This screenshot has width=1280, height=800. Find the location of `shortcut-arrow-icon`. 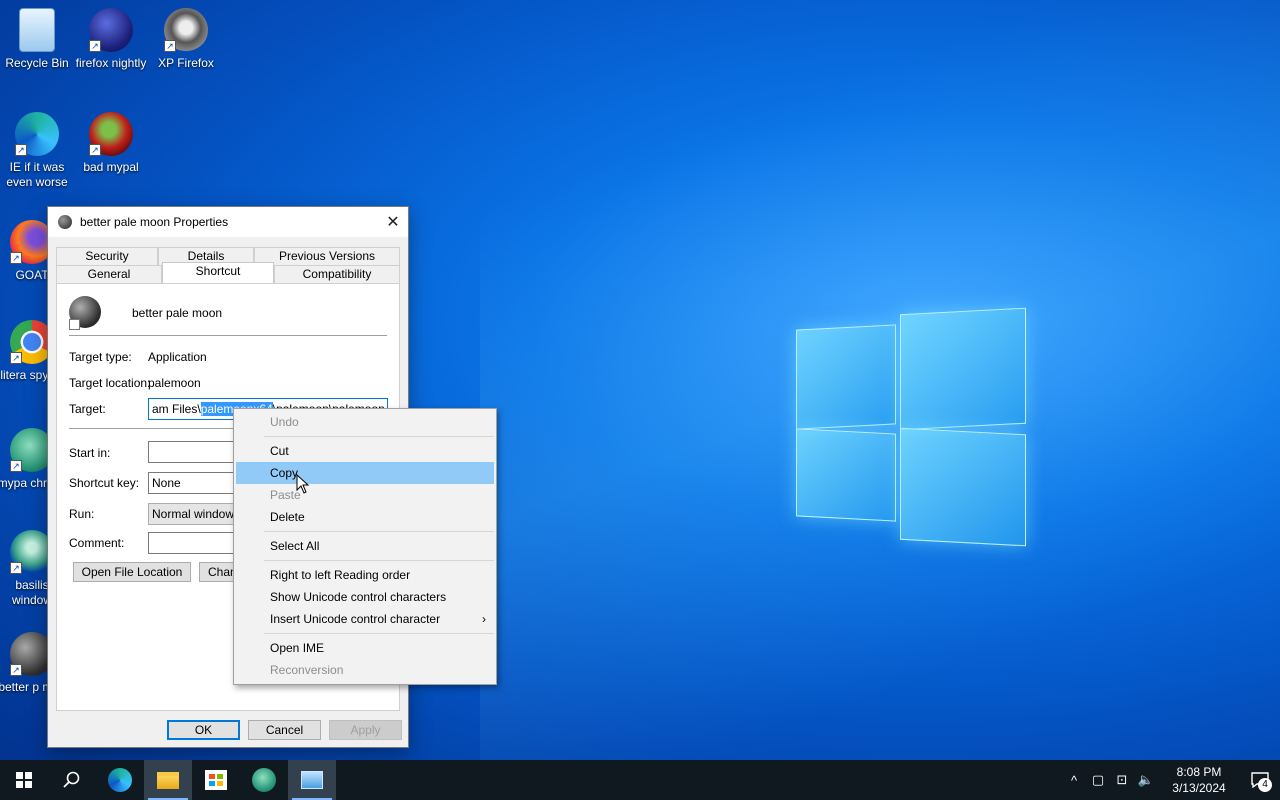

shortcut-arrow-icon is located at coordinates (74, 324).